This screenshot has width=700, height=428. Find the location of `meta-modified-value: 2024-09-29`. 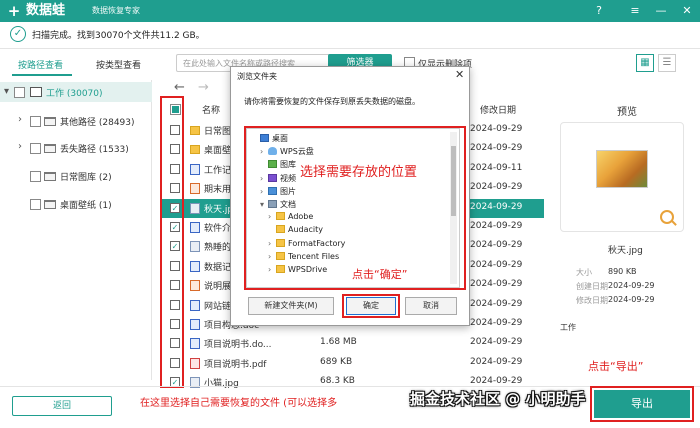

meta-modified-value: 2024-09-29 is located at coordinates (631, 299).